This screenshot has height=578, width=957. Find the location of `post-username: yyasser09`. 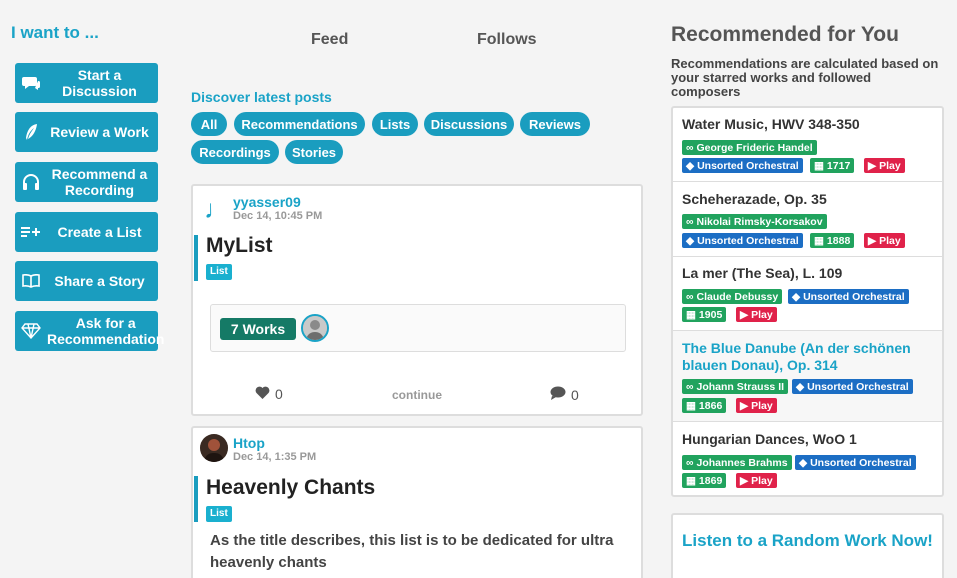

post-username: yyasser09 is located at coordinates (267, 202).